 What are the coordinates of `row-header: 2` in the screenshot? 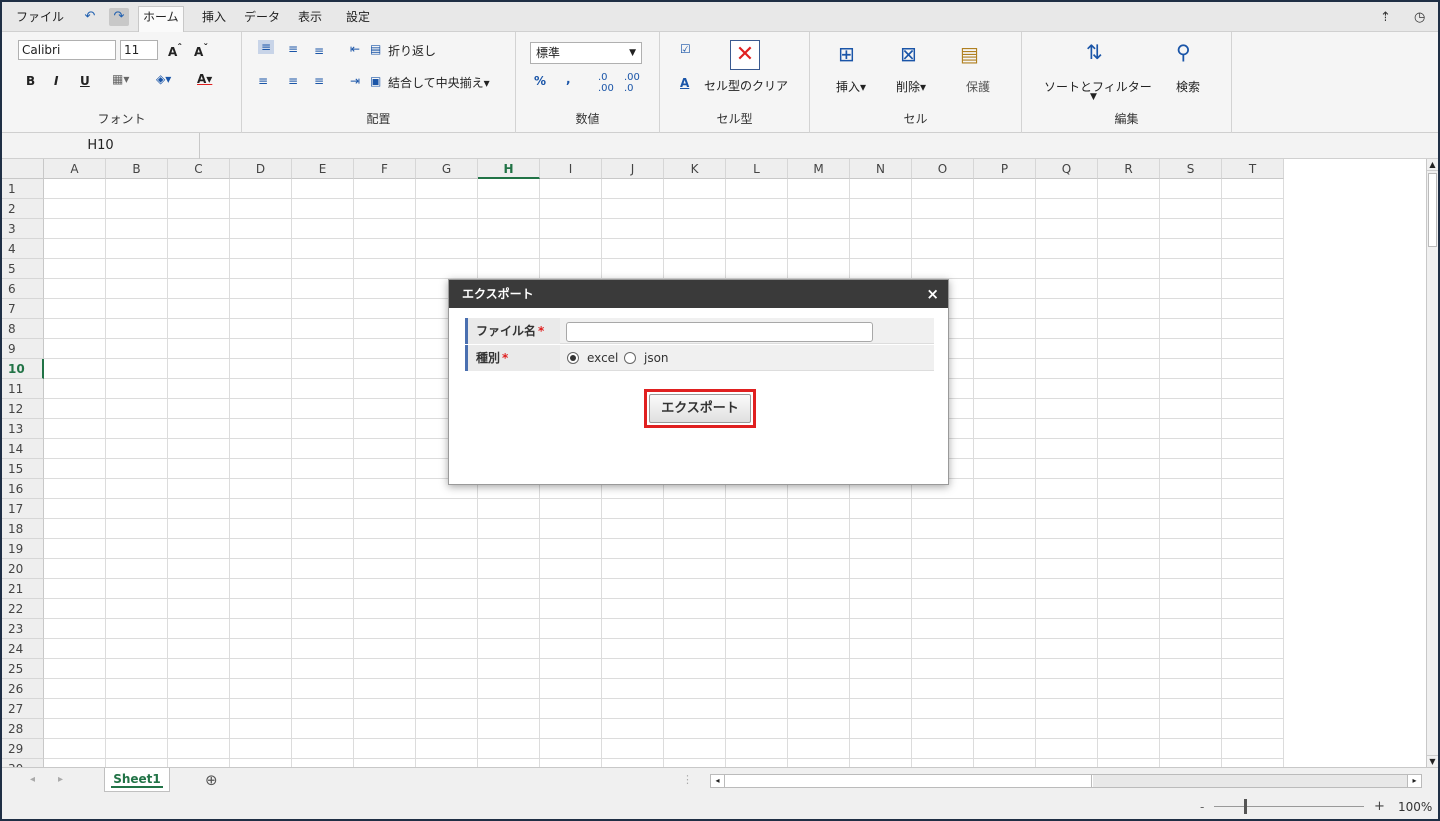 It's located at (23, 209).